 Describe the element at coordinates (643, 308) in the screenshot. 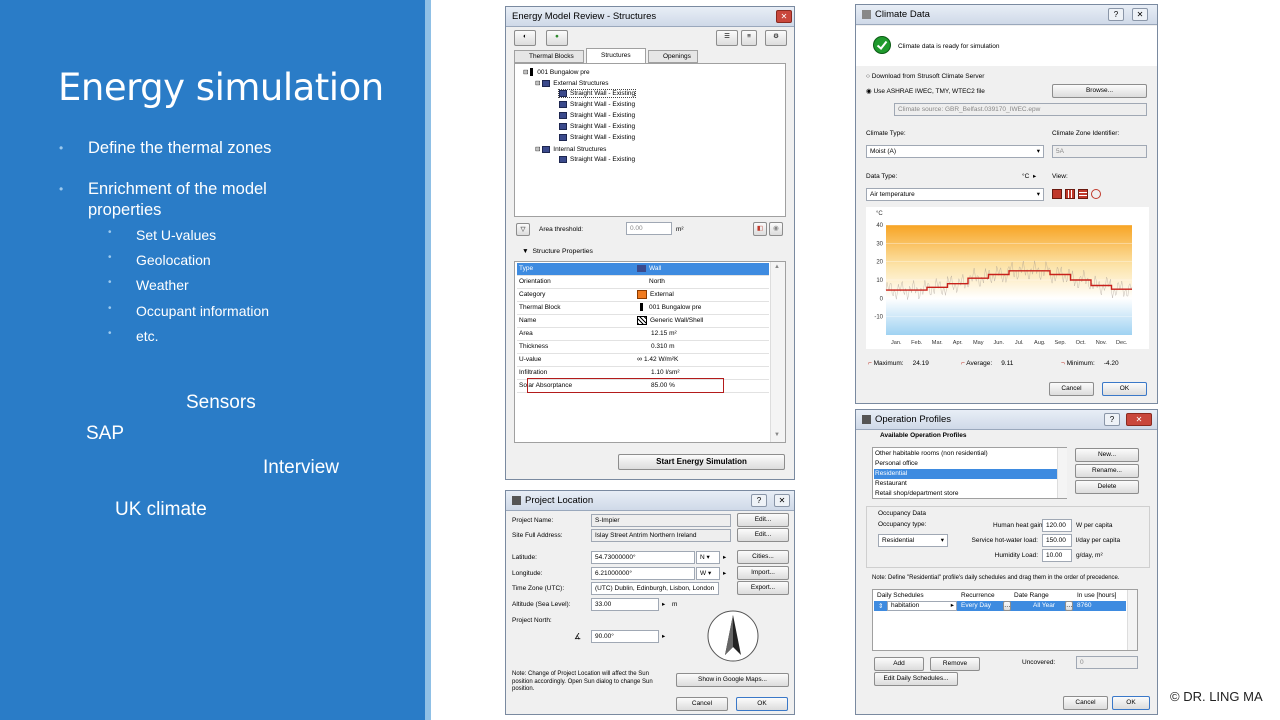

I see `prop-row-thermal-block: Thermal Block 001 Bungalow pre` at that location.